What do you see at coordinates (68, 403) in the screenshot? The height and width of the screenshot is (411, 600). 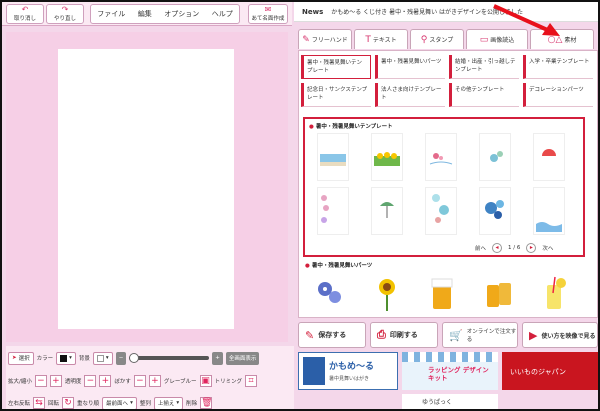 I see `rotate-icon: ↻` at bounding box center [68, 403].